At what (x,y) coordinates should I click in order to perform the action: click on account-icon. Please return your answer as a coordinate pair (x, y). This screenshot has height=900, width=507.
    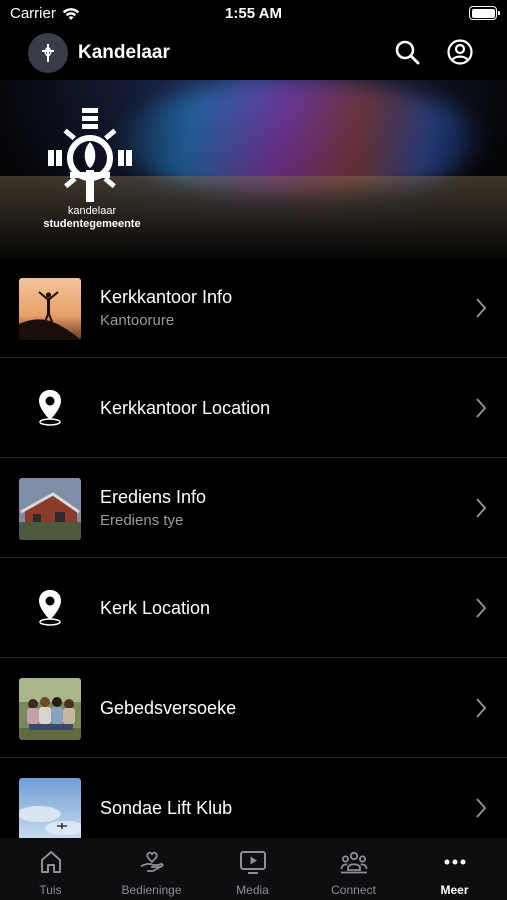
    Looking at the image, I should click on (460, 52).